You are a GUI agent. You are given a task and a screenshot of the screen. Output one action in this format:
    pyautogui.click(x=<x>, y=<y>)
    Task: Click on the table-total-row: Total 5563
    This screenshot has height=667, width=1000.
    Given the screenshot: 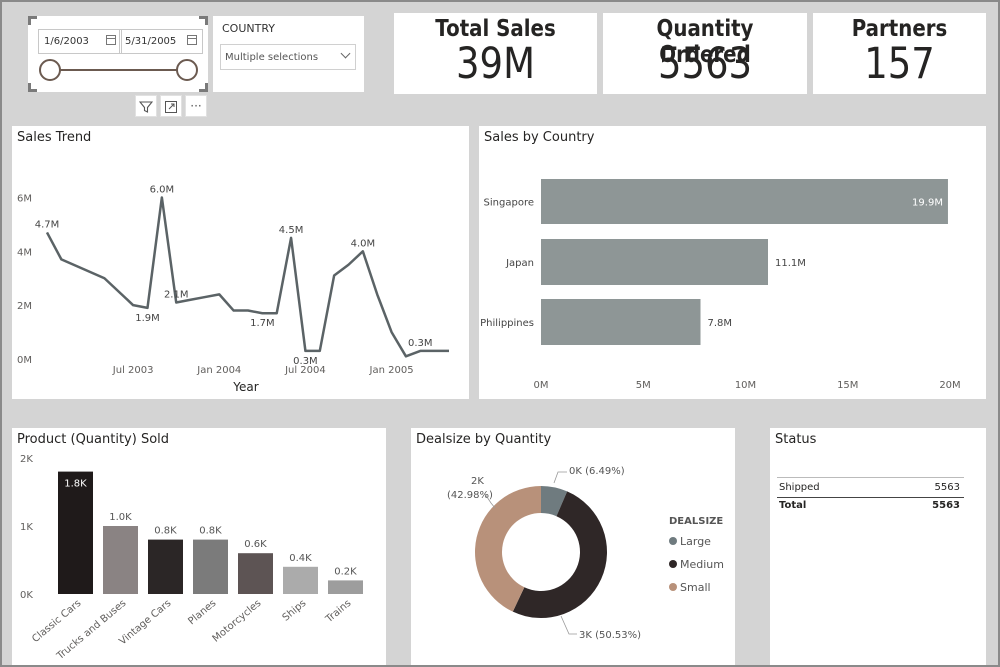 What is the action you would take?
    pyautogui.click(x=870, y=508)
    